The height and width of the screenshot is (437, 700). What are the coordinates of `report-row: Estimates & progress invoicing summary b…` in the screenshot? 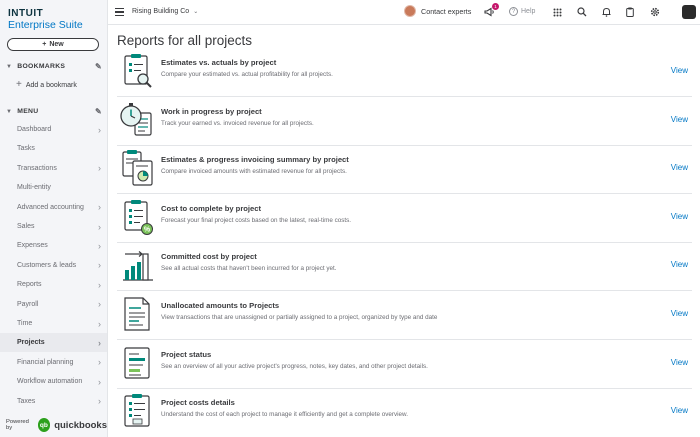 It's located at (404, 170).